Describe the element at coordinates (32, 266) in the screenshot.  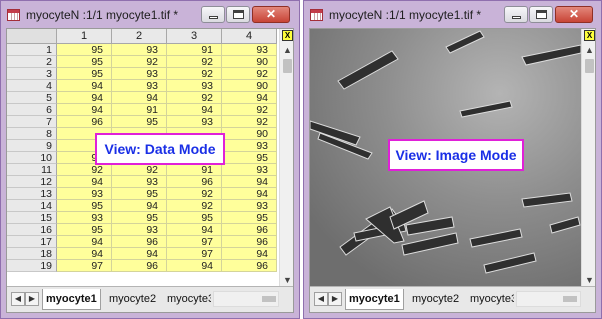
I see `row-header: 19` at that location.